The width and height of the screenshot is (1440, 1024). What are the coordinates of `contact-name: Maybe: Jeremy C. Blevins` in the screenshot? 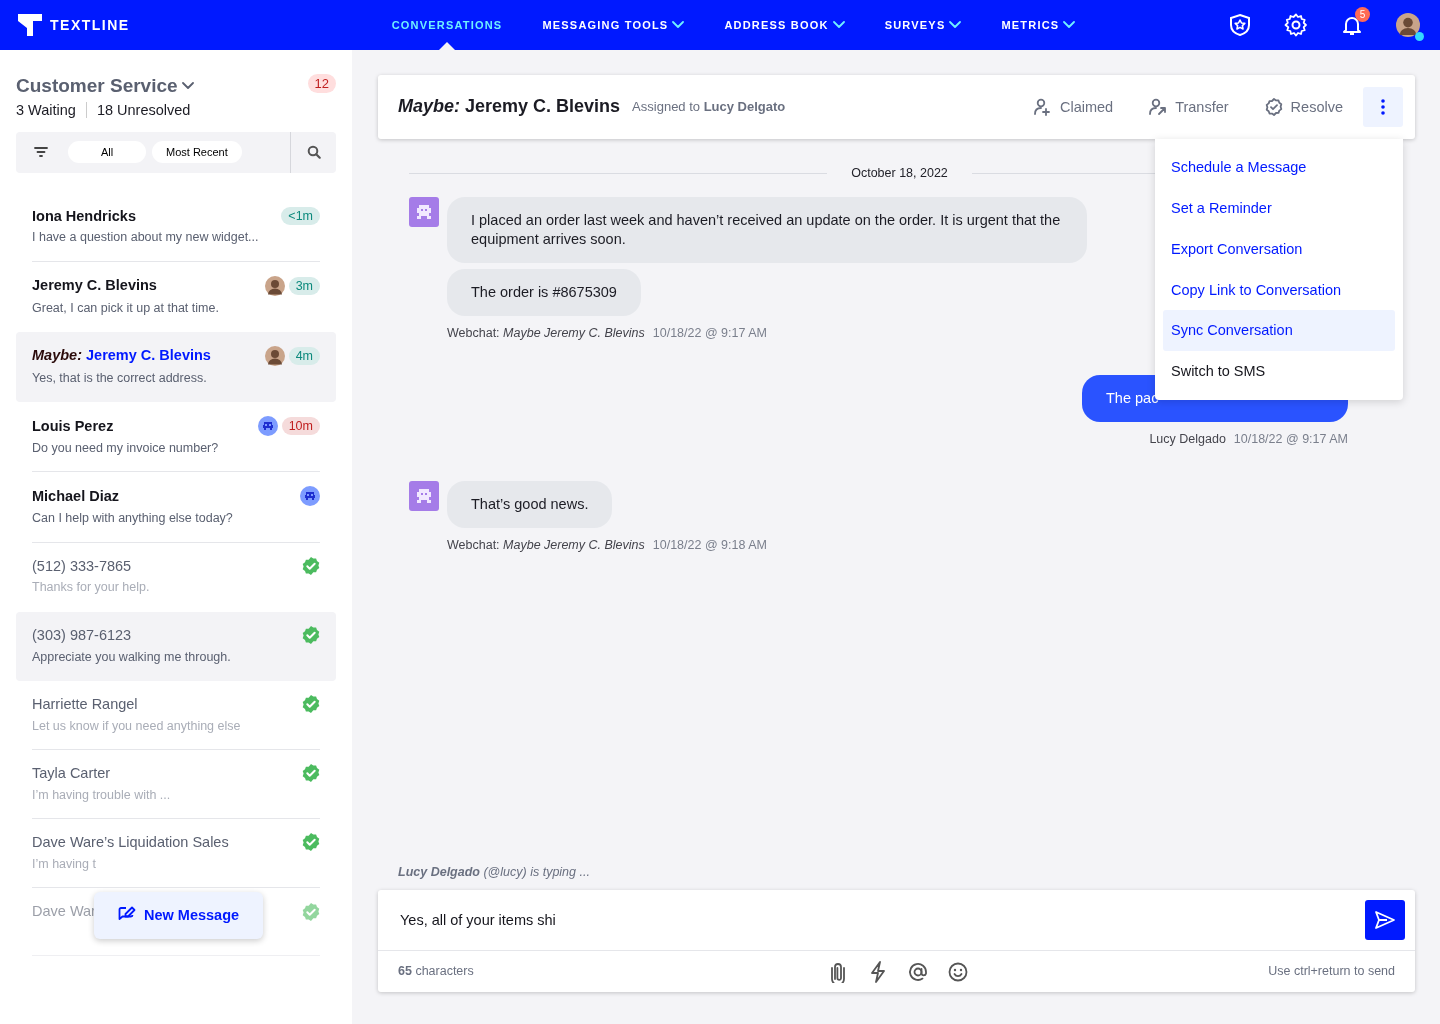 It's located at (121, 356).